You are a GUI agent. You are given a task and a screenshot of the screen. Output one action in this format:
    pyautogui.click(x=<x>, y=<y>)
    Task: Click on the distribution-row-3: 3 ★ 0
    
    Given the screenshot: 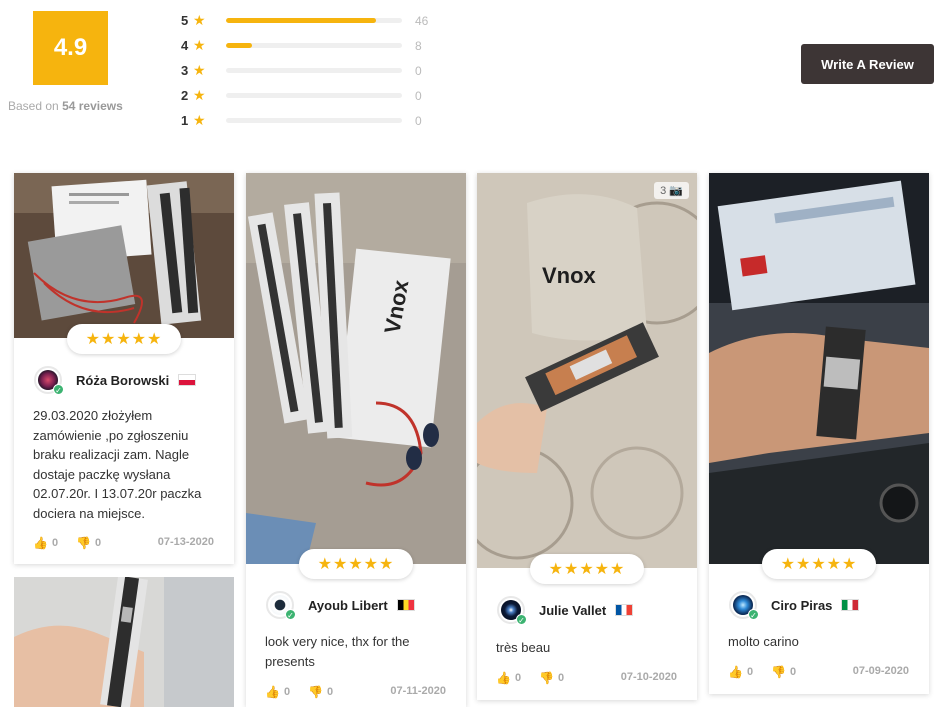 What is the action you would take?
    pyautogui.click(x=308, y=70)
    